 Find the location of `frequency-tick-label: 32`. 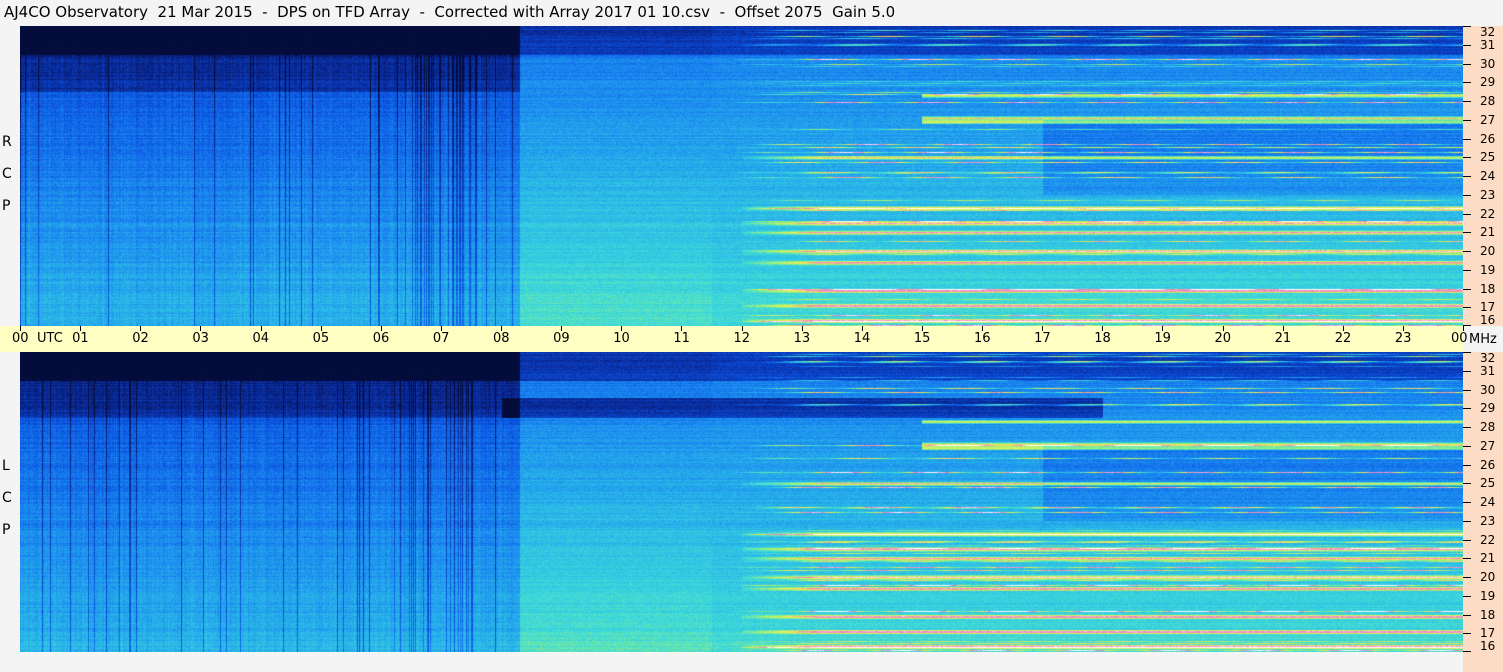

frequency-tick-label: 32 is located at coordinates (1488, 358).